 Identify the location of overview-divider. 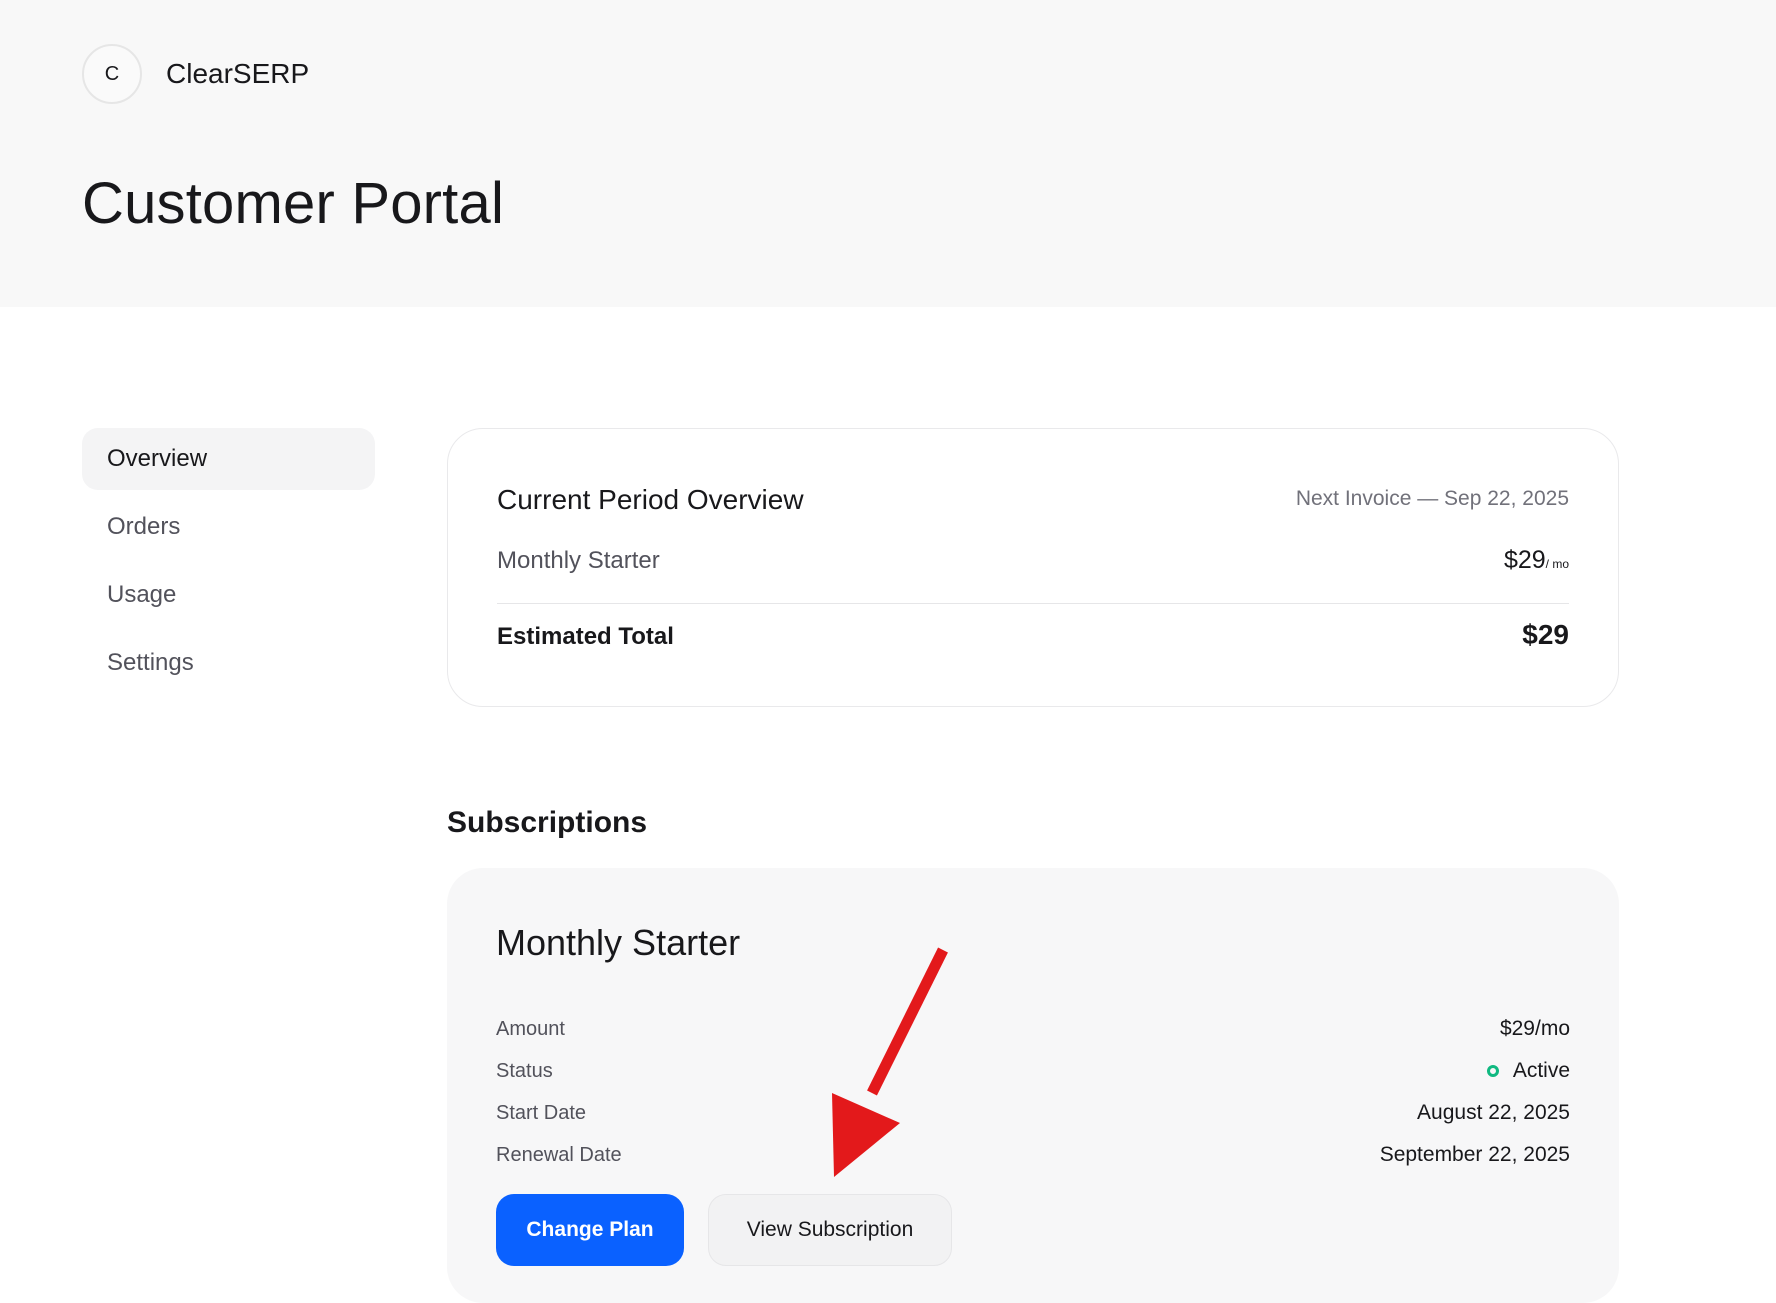
(1033, 603).